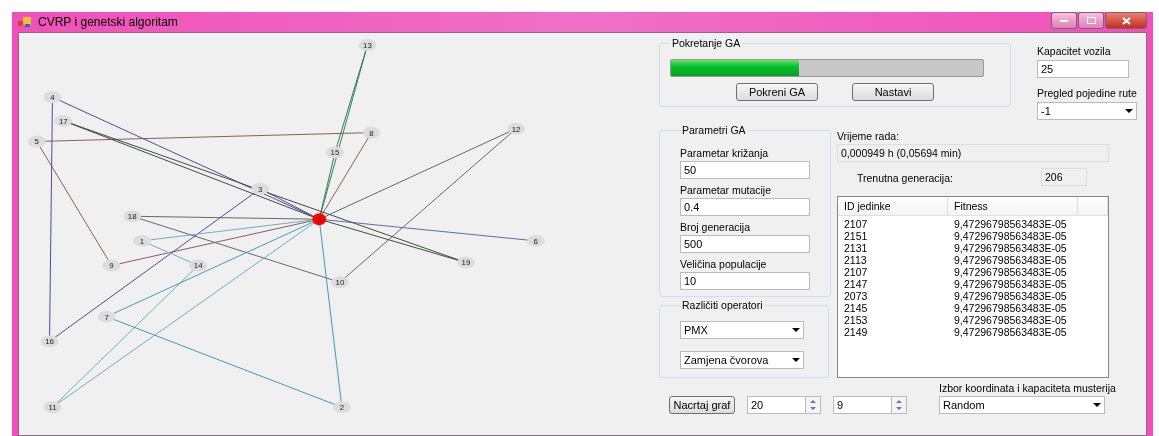 Image resolution: width=1159 pixels, height=436 pixels. I want to click on table-cell-text: 2113, so click(855, 260).